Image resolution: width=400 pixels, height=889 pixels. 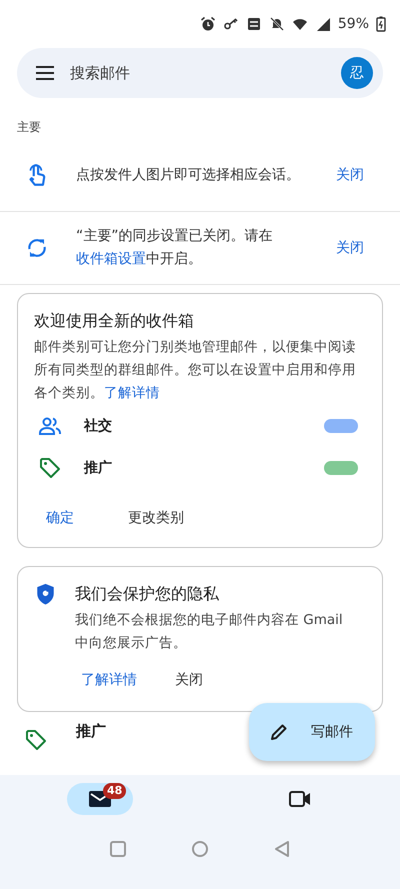 What do you see at coordinates (188, 175) in the screenshot?
I see `tip-text: 点按发件人图片即可选择相应会话。` at bounding box center [188, 175].